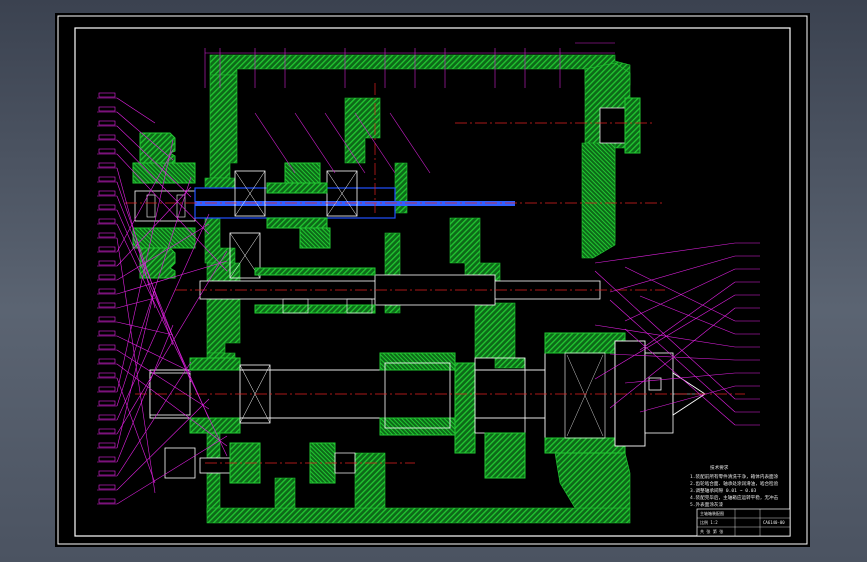  I want to click on tech-req-line-4: 4.装配完毕后，主轴箱应运转平稳，无冲击, so click(734, 497).